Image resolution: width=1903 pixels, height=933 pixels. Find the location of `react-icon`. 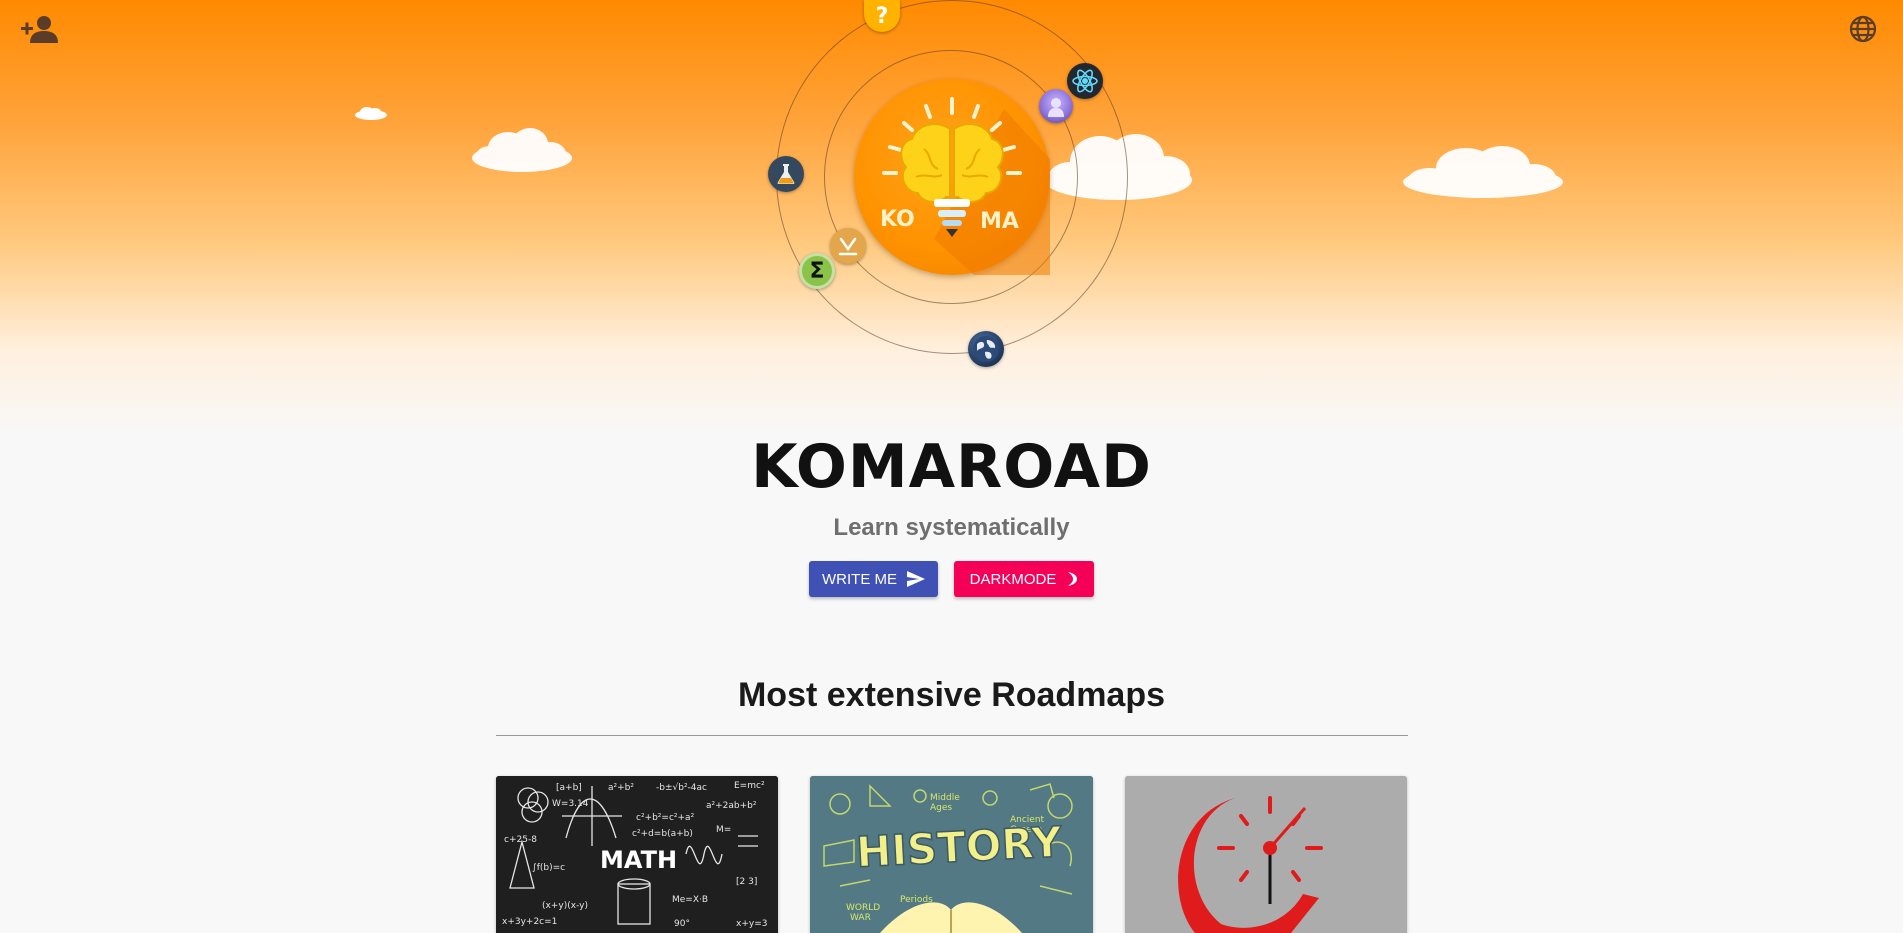

react-icon is located at coordinates (1085, 81).